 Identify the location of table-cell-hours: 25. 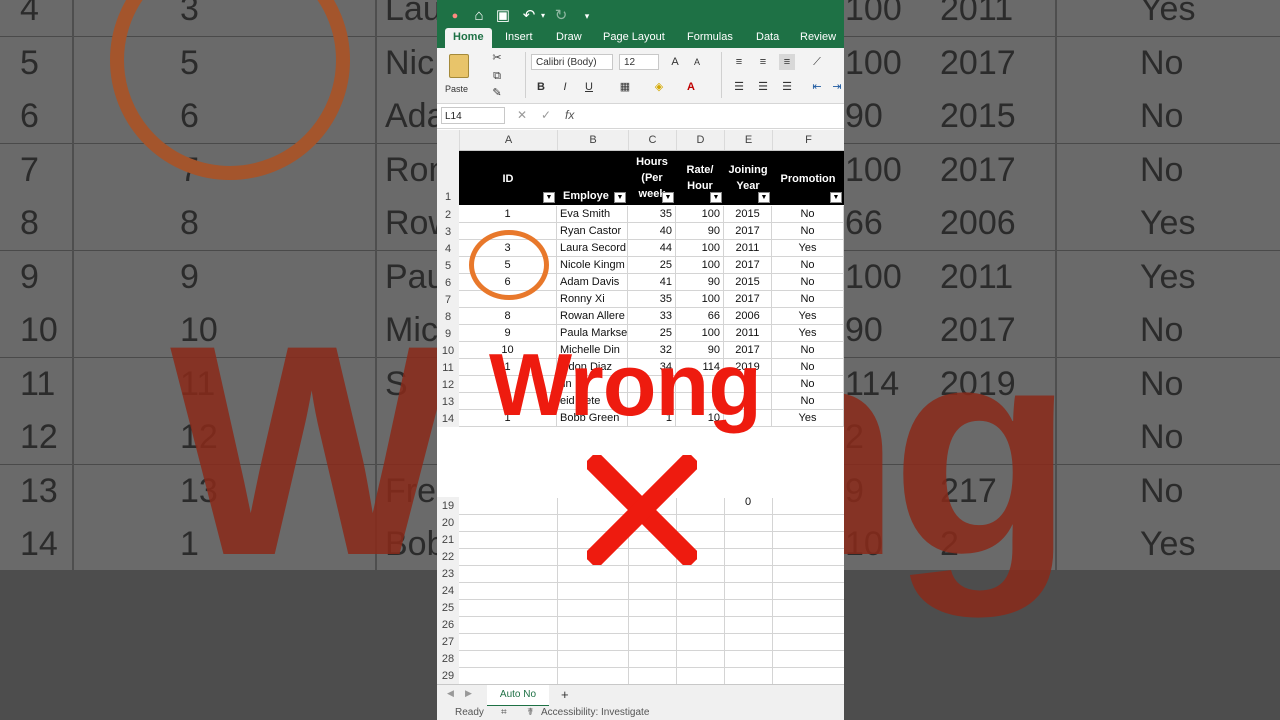
(652, 265).